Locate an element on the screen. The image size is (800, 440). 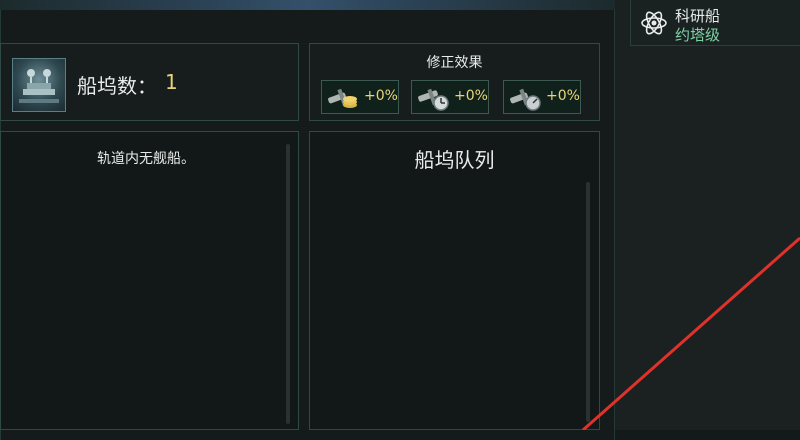
speed-hammer-icon is located at coordinates (525, 99).